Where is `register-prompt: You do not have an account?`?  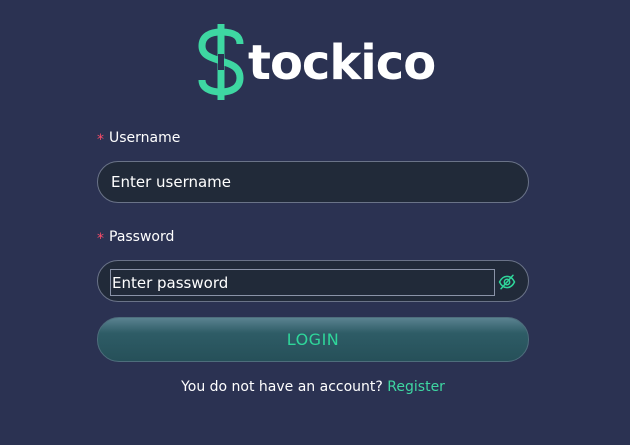 register-prompt: You do not have an account? is located at coordinates (282, 387).